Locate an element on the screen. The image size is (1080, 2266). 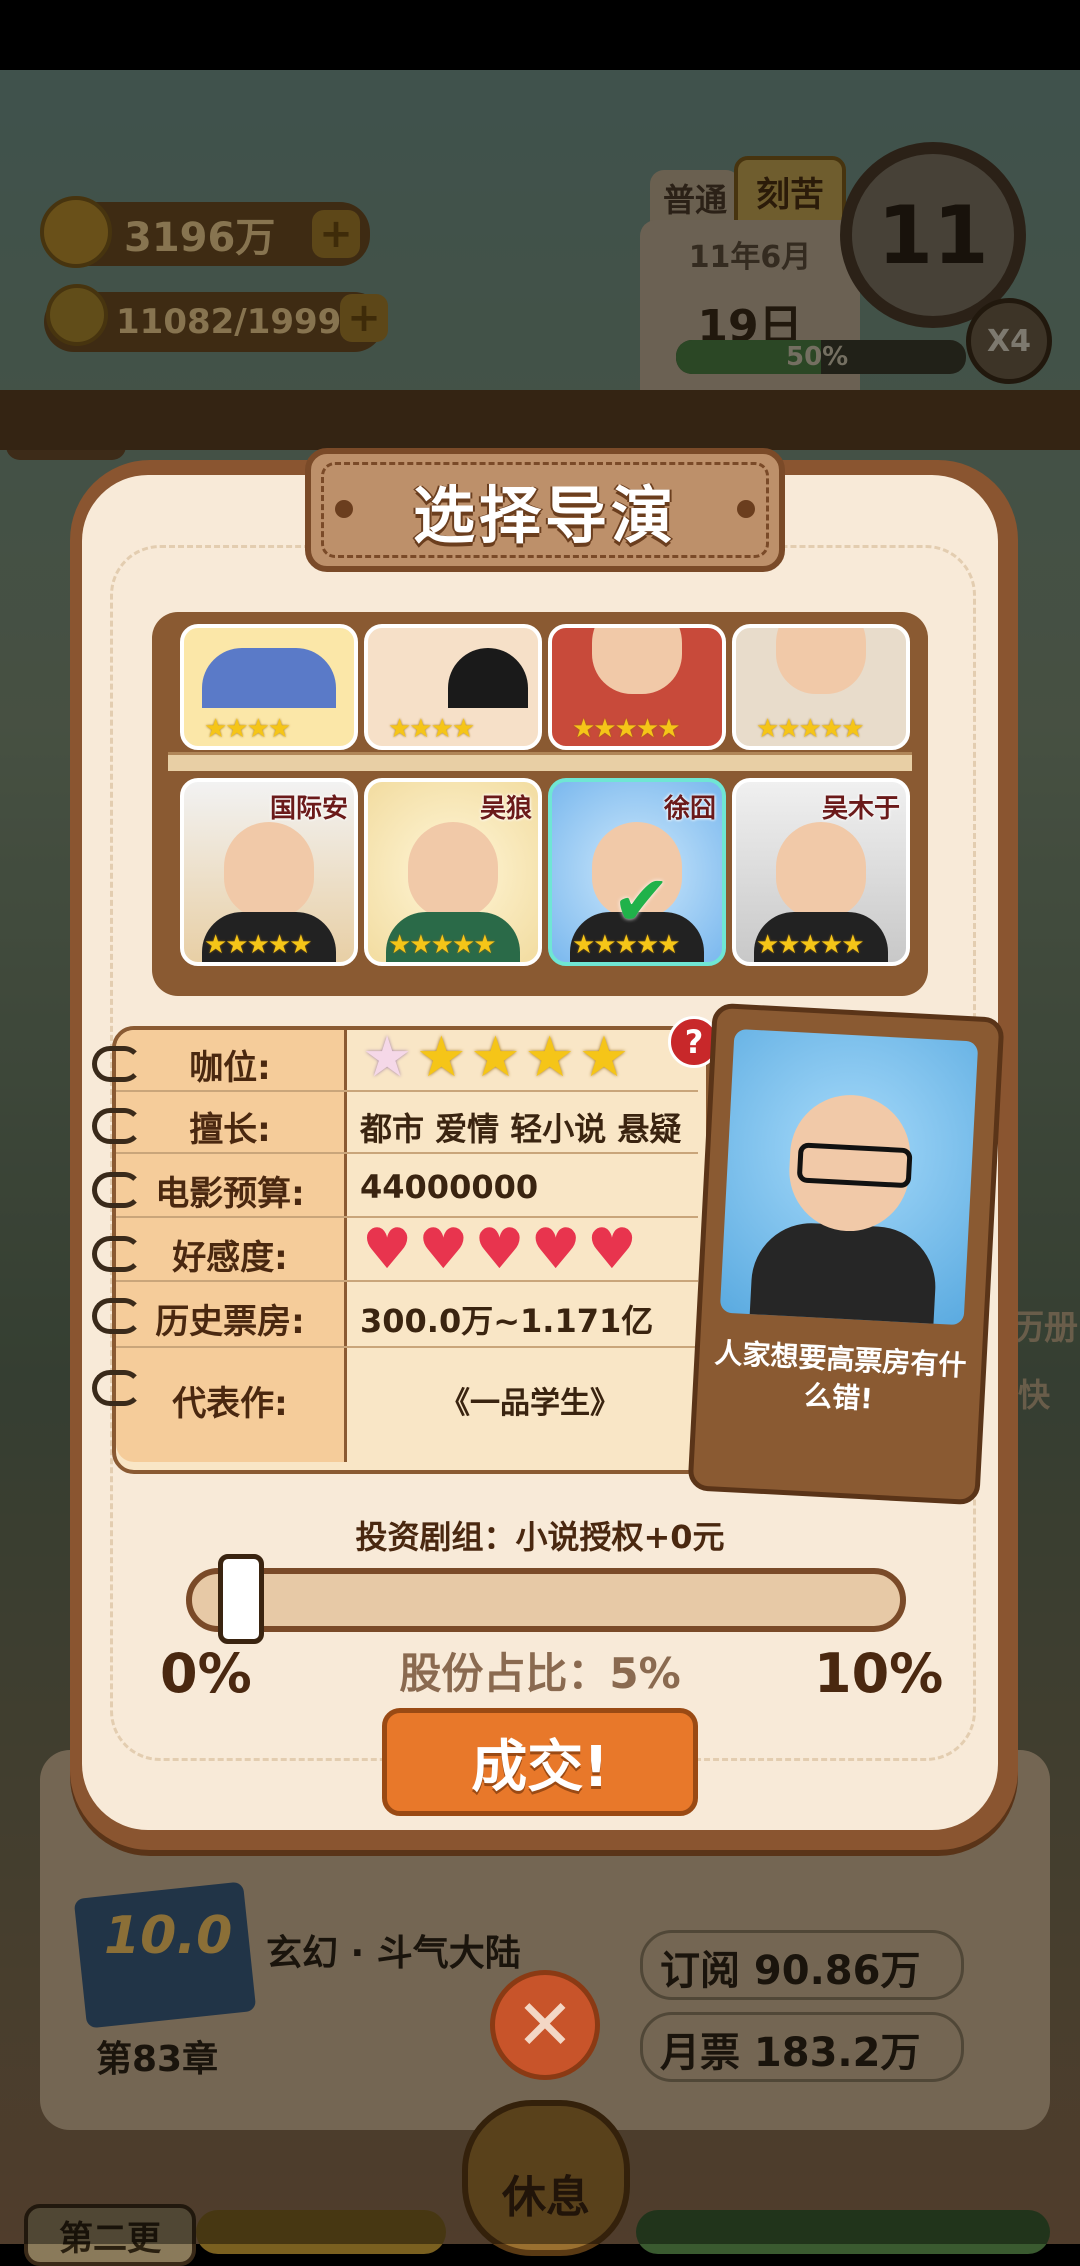
director-card-wumuyu: 吴木于 ★★★★★ is located at coordinates (821, 872).